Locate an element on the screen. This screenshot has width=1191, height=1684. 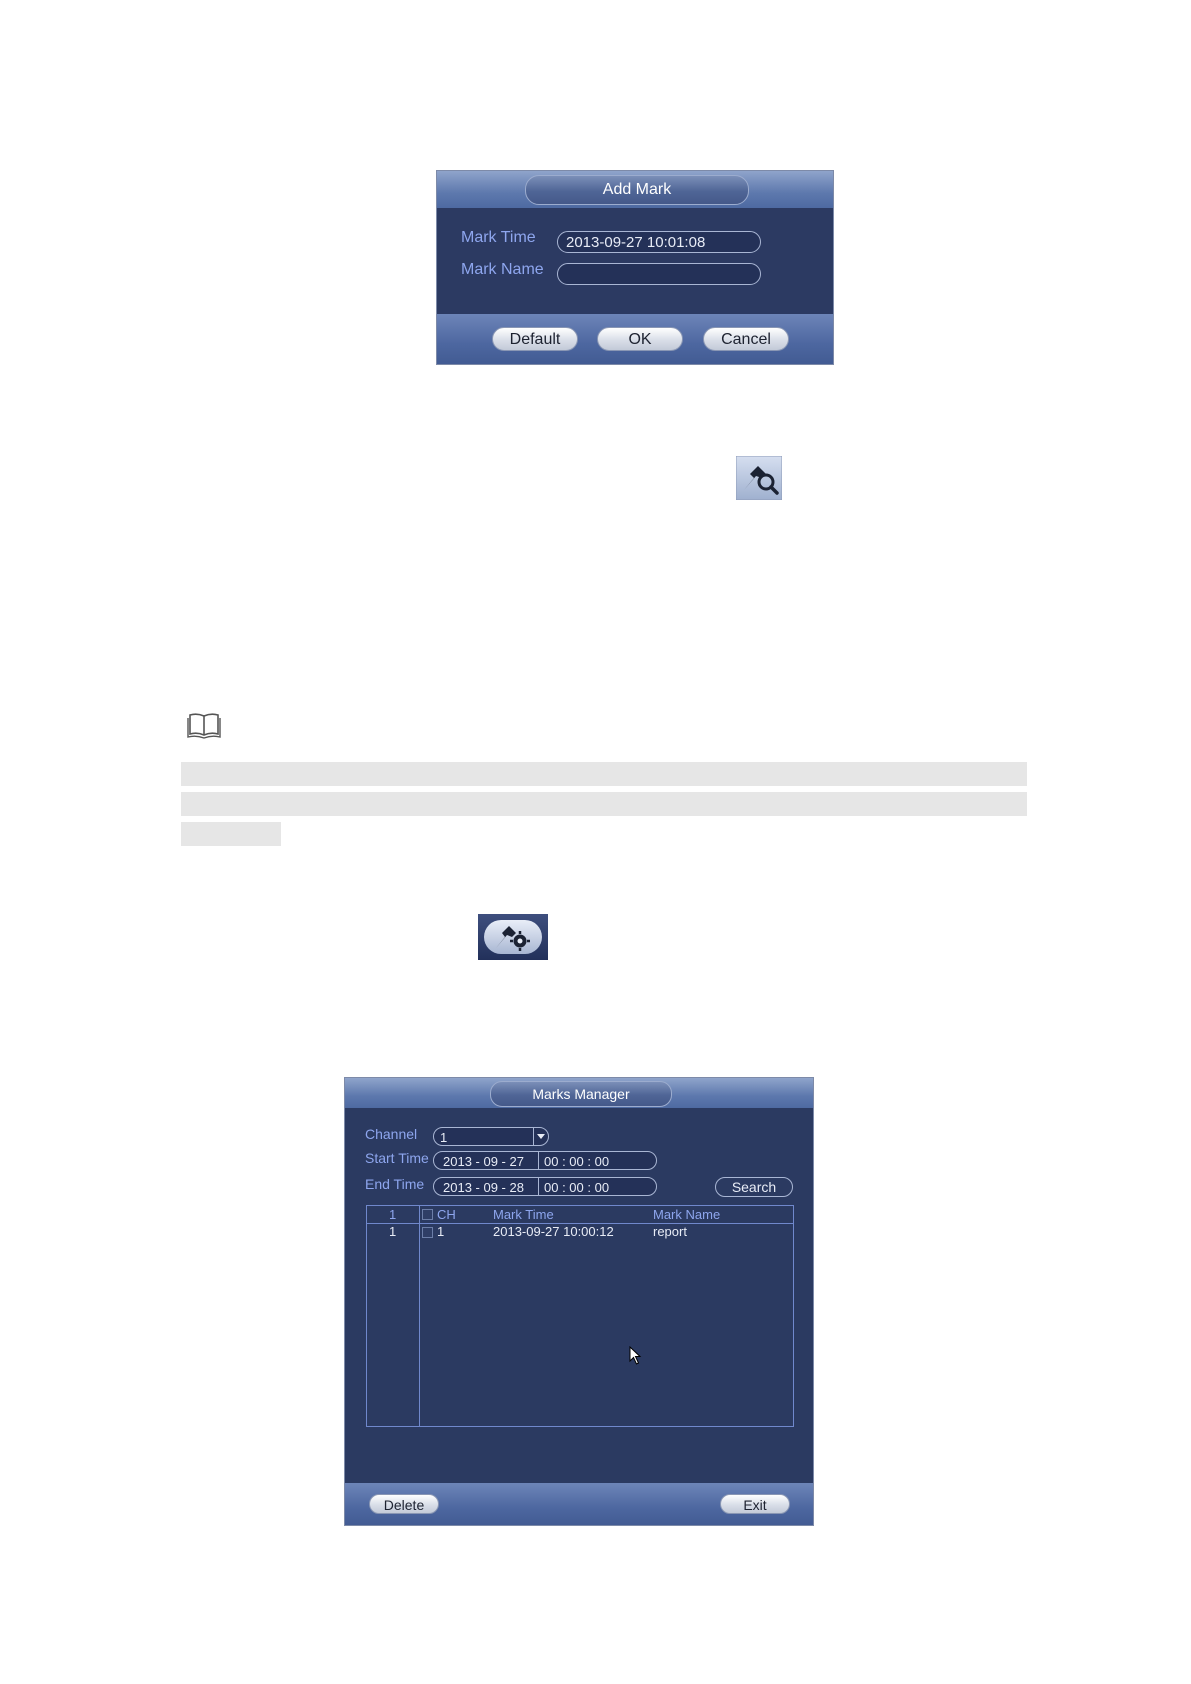
row-ch: 1 is located at coordinates (441, 1231).